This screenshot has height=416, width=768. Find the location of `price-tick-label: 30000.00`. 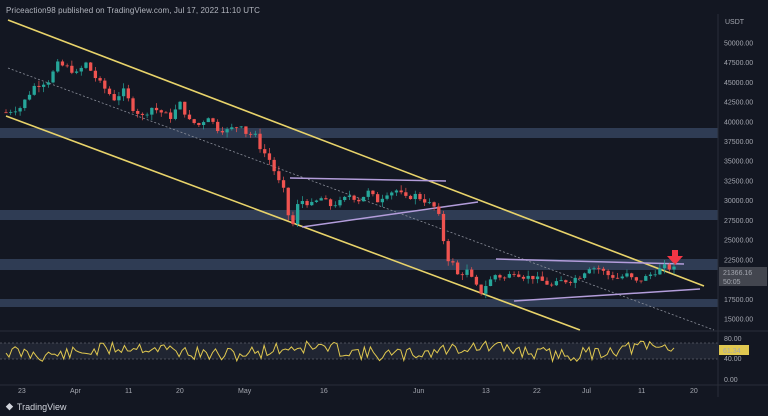

price-tick-label: 30000.00 is located at coordinates (738, 201).